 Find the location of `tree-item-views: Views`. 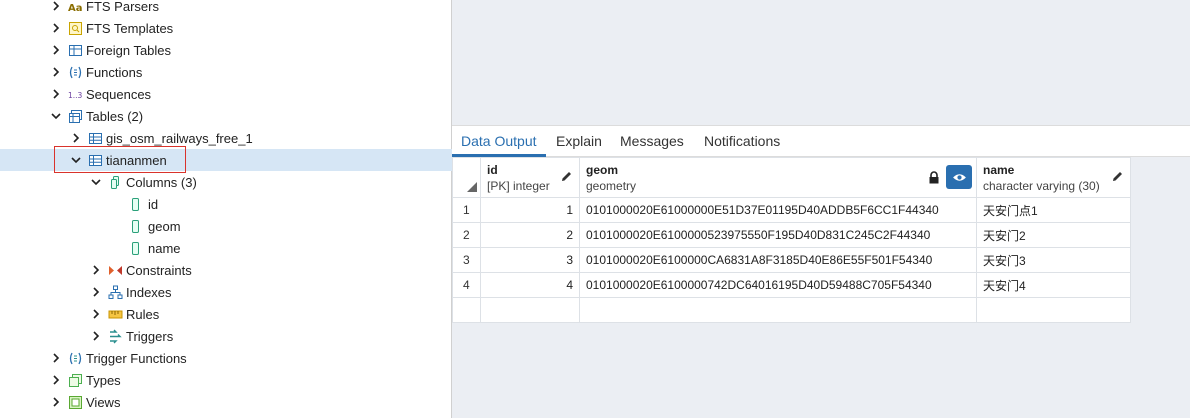

tree-item-views: Views is located at coordinates (250, 402).